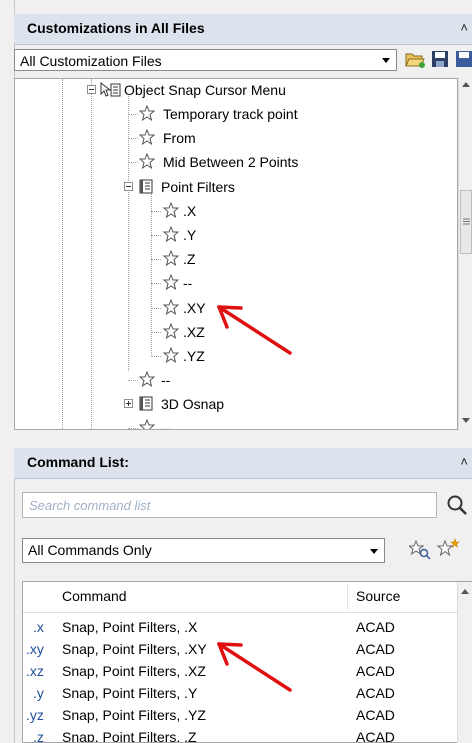  What do you see at coordinates (440, 59) in the screenshot?
I see `save-icon` at bounding box center [440, 59].